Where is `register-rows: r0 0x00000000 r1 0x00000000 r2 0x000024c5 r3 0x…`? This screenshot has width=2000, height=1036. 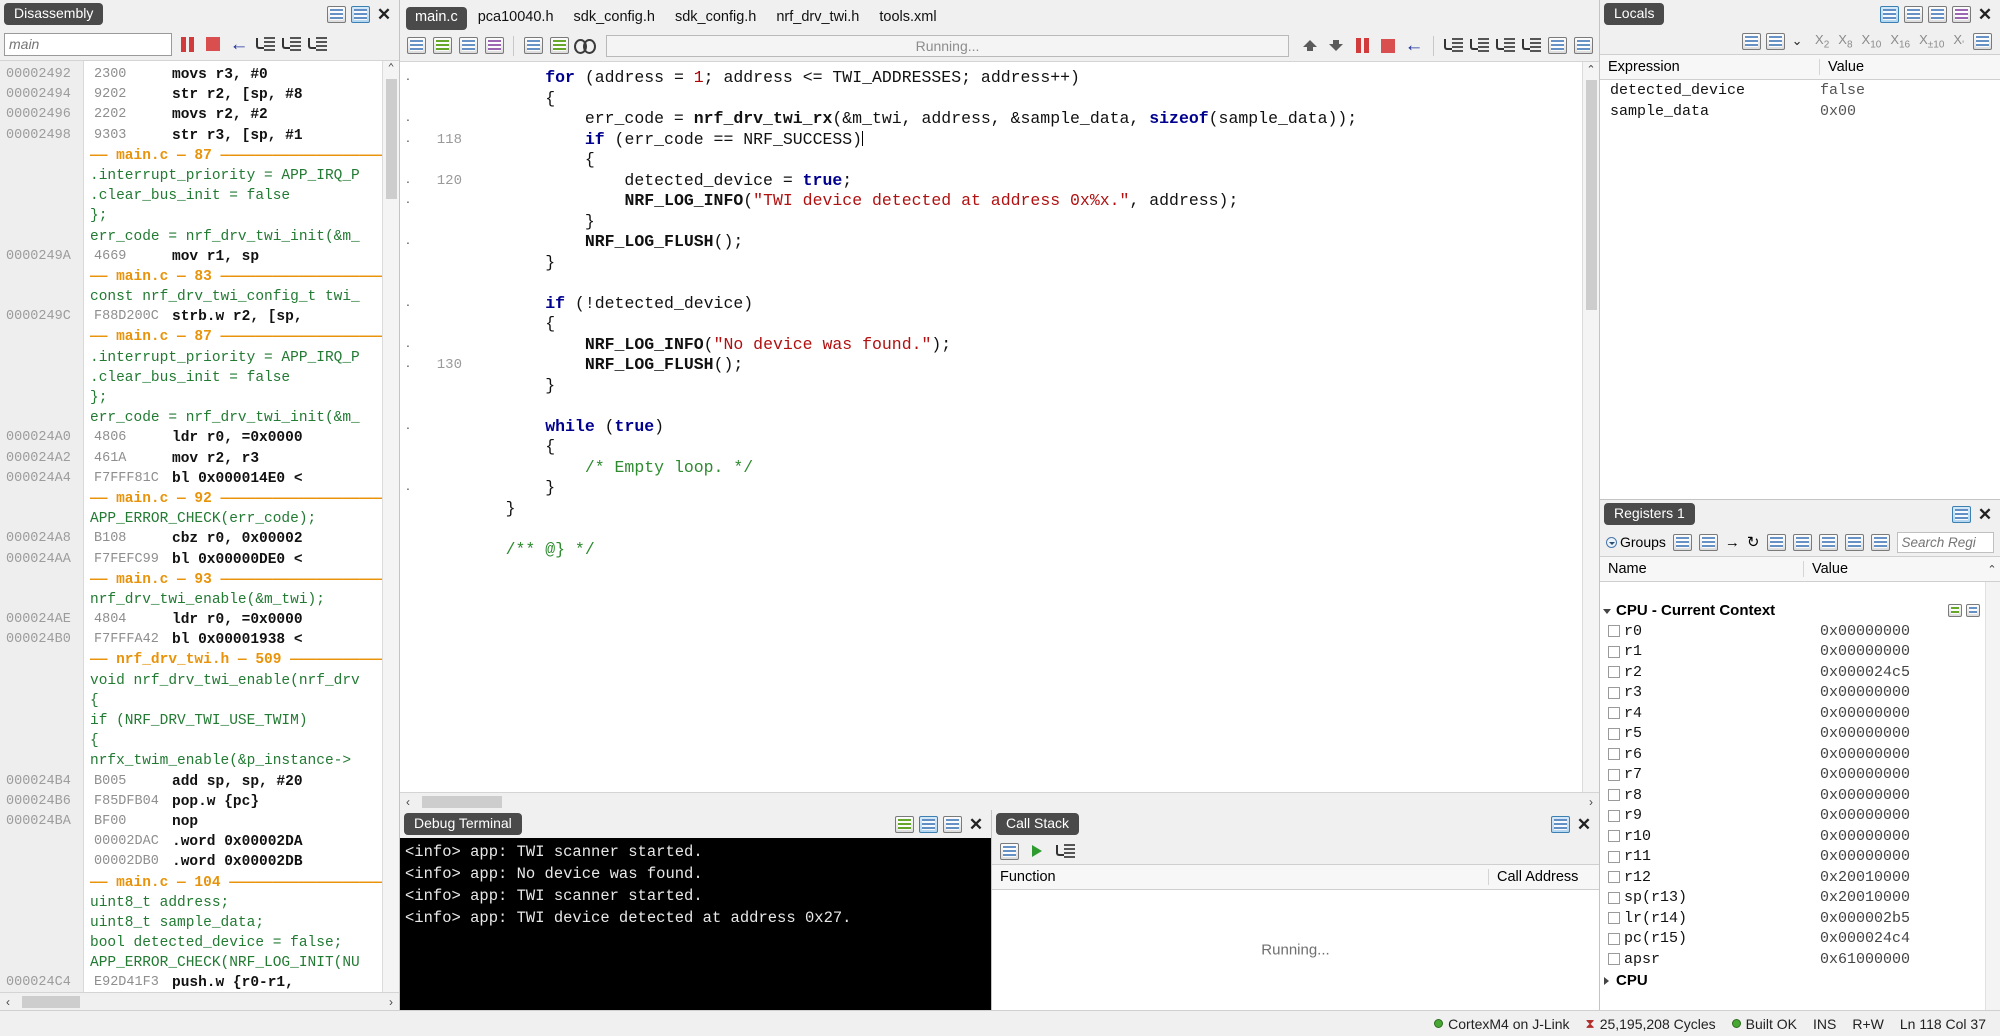 register-rows: r0 0x00000000 r1 0x00000000 r2 0x000024c5 r3 0x… is located at coordinates (1800, 795).